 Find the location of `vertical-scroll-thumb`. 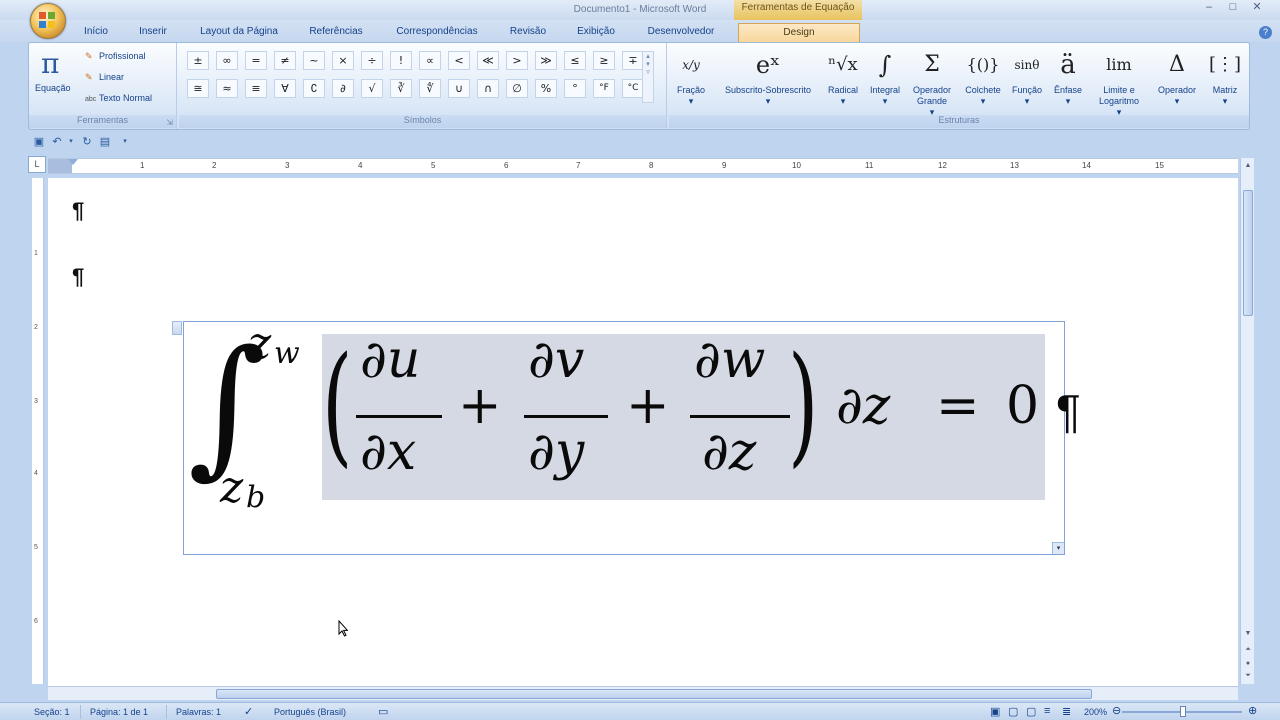

vertical-scroll-thumb is located at coordinates (1248, 253).